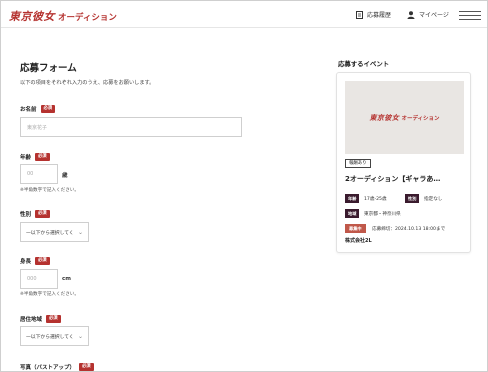 The image size is (488, 372). What do you see at coordinates (379, 15) in the screenshot?
I see `history-label: 応募履歴` at bounding box center [379, 15].